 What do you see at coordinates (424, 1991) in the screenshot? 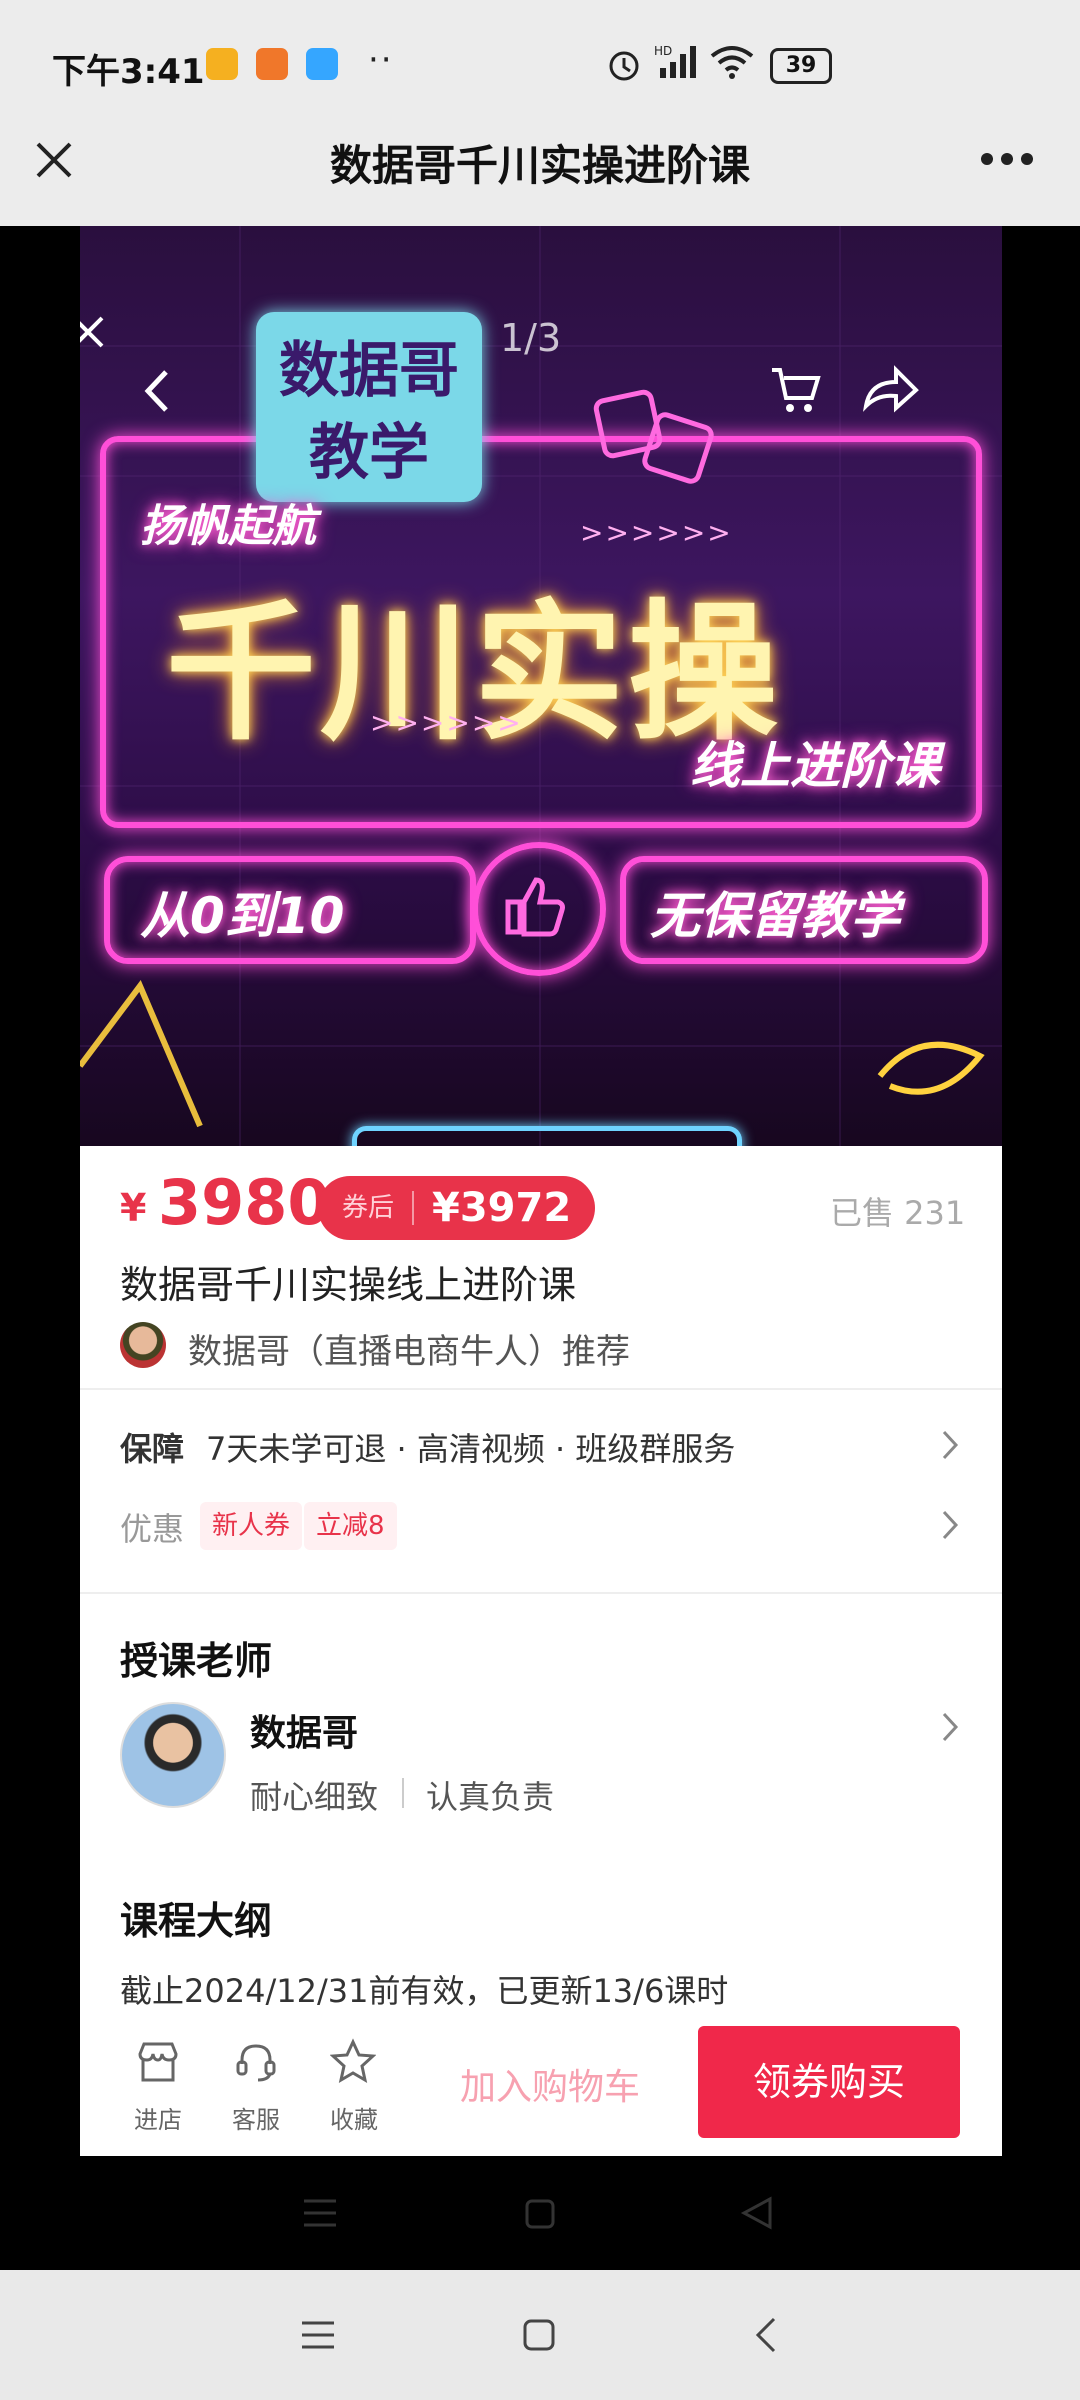
I see `outline-text: 截止2024/12/31前有效，已更新13/6课时` at bounding box center [424, 1991].